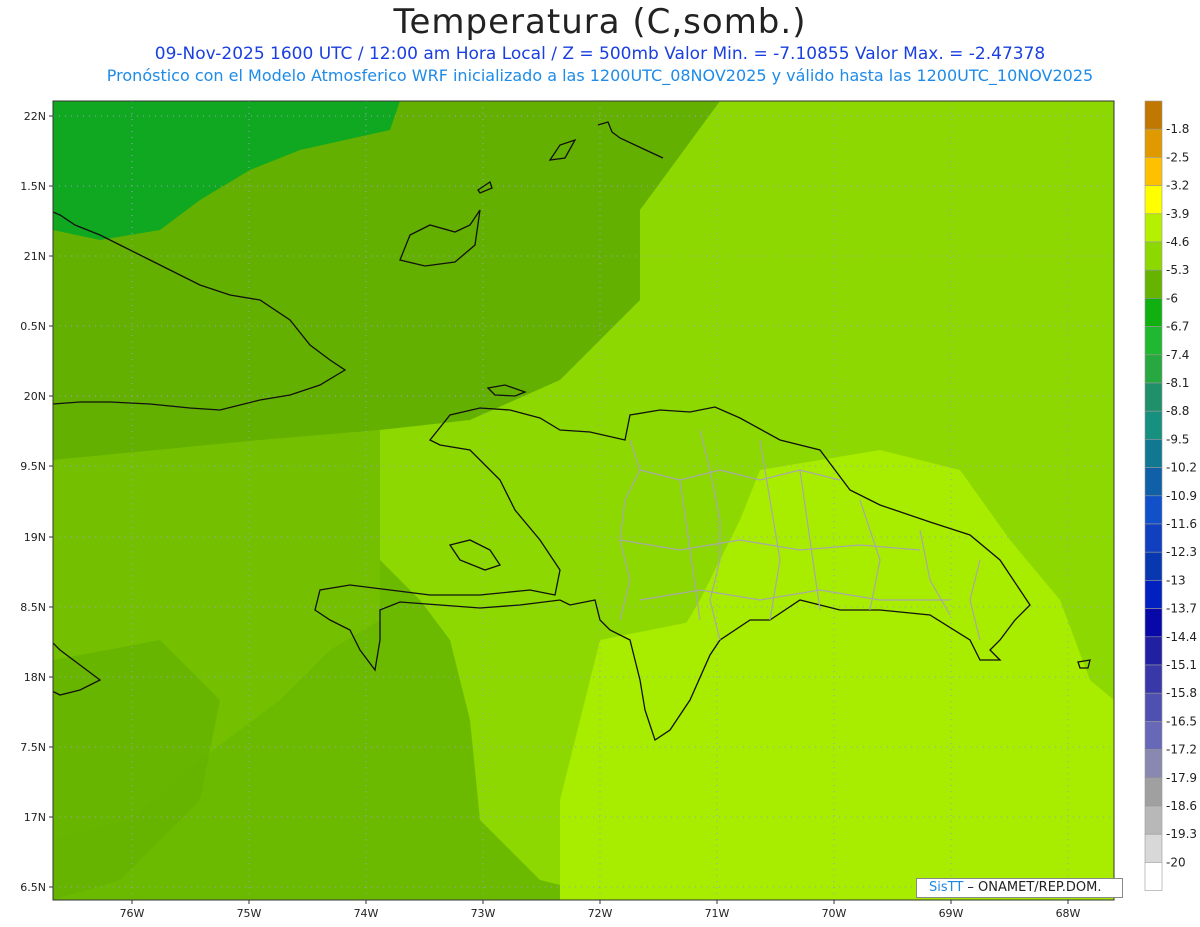  Describe the element at coordinates (1181, 637) in the screenshot. I see `colorbar-label: -14.4` at that location.